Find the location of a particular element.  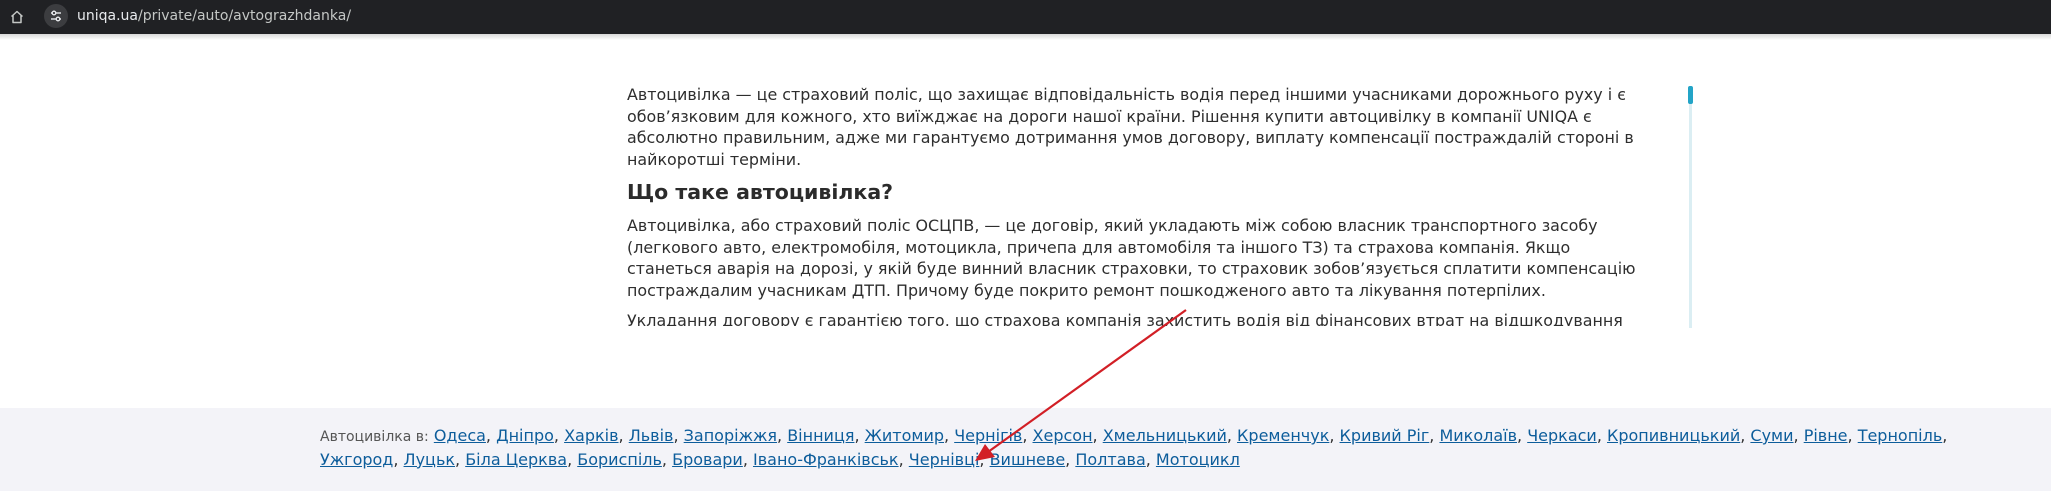

city-link: Кривий Ріг is located at coordinates (1385, 435).